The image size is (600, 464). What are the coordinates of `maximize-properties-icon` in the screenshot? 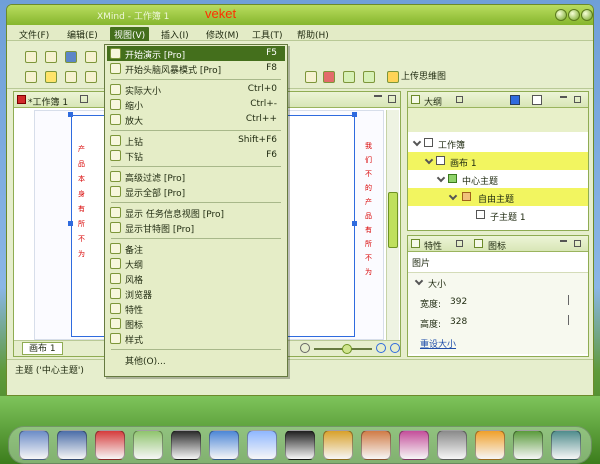 It's located at (577, 243).